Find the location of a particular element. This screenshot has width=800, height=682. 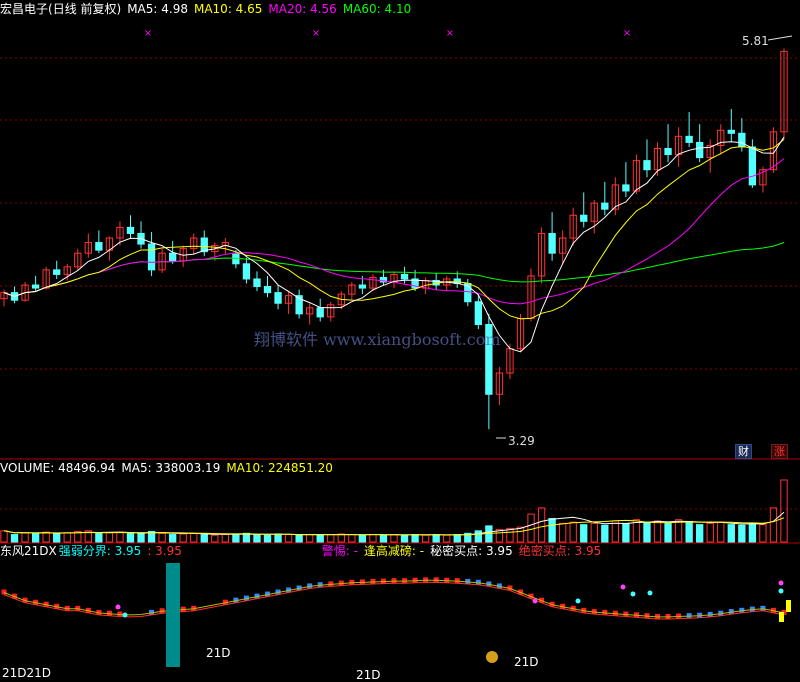

finance-badge: 财 is located at coordinates (743, 451).